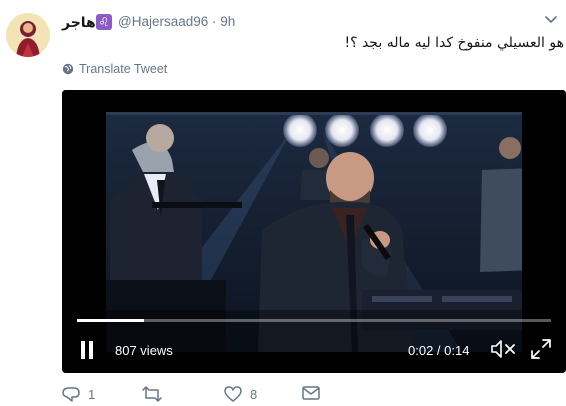 This screenshot has width=566, height=406. I want to click on current-time: 0:02, so click(421, 350).